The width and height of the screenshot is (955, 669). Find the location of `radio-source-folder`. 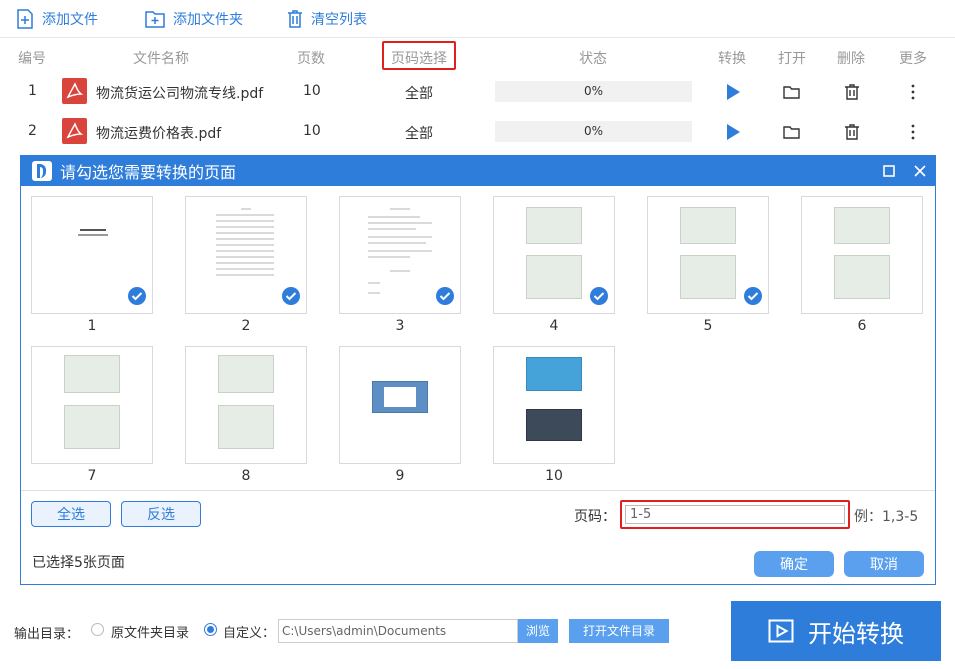

radio-source-folder is located at coordinates (97, 629).